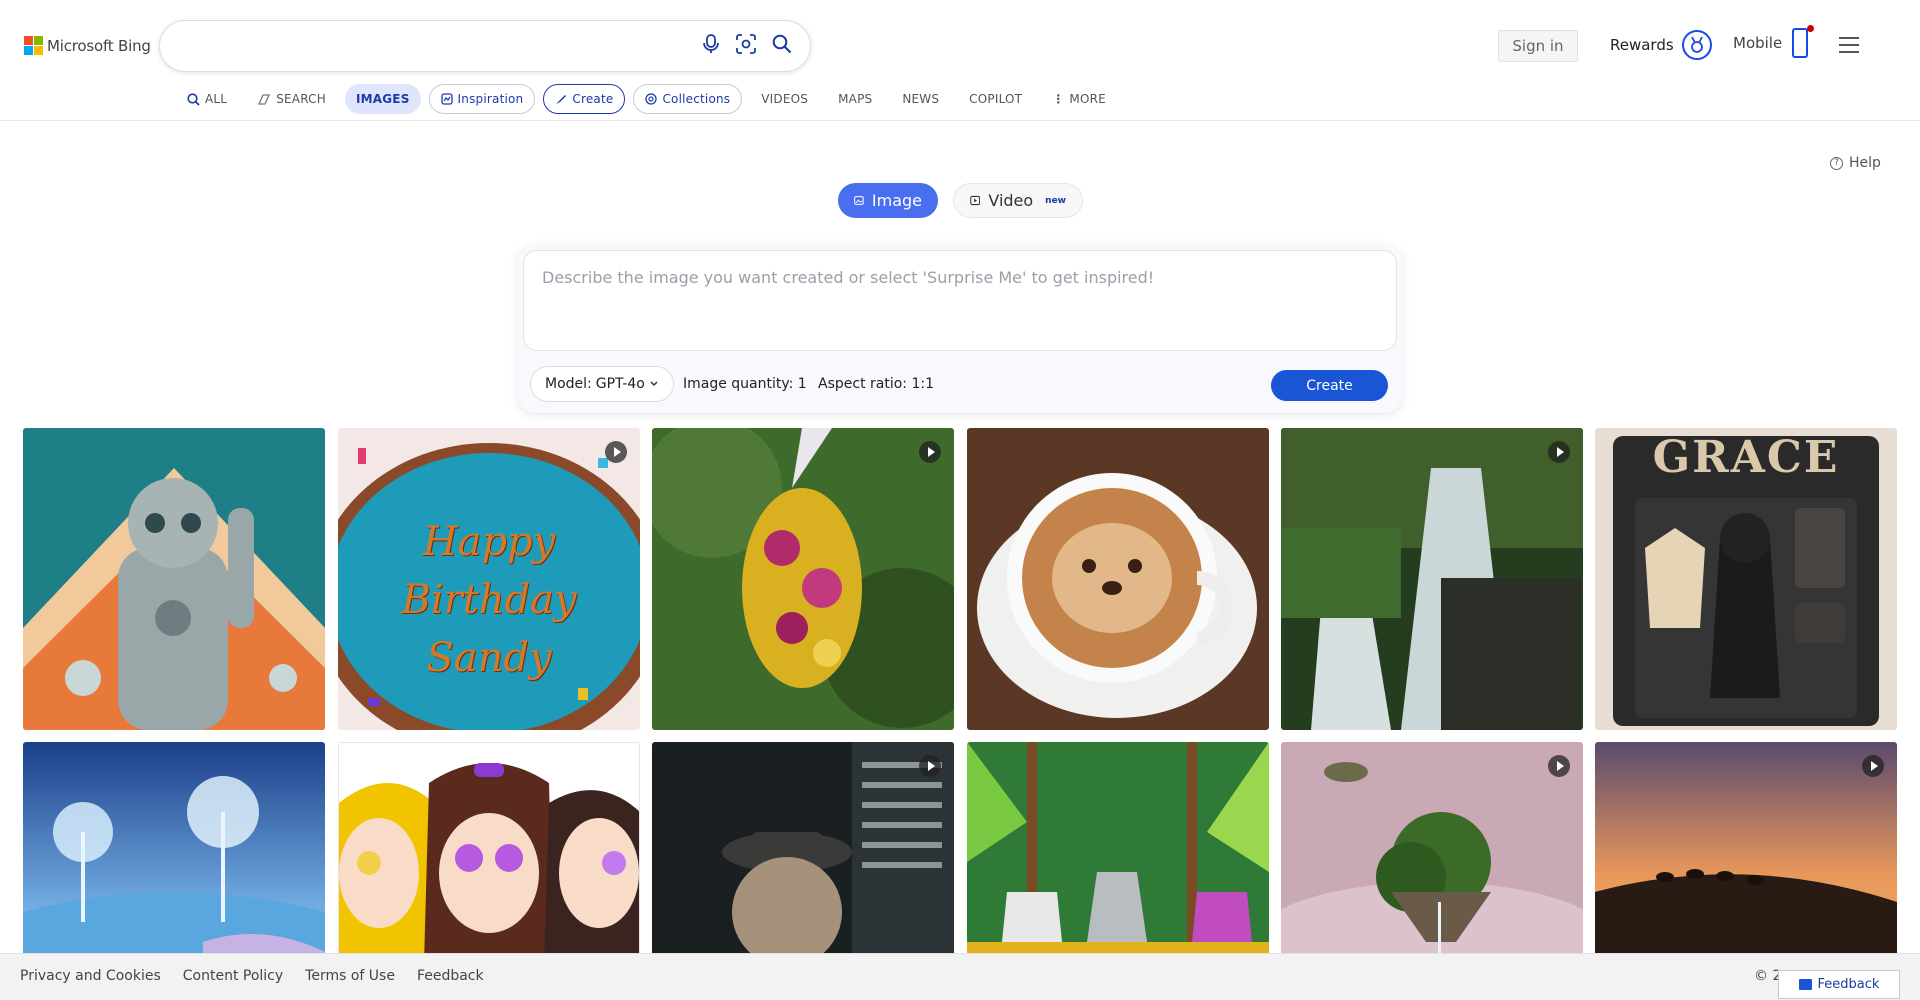 The image size is (1920, 1000). Describe the element at coordinates (1118, 579) in the screenshot. I see `gallery-image-latte-otter` at that location.